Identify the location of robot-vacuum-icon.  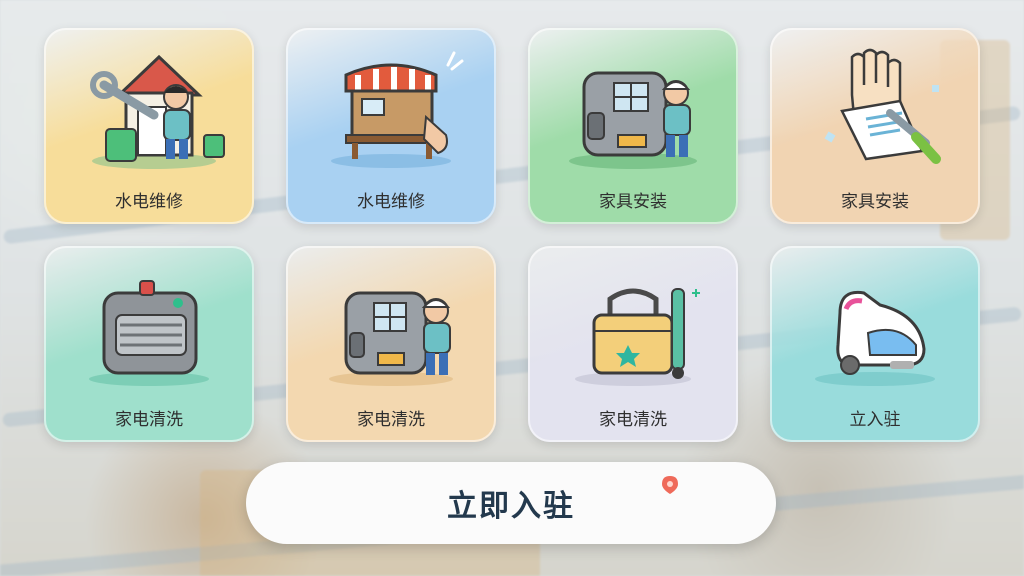
(875, 323).